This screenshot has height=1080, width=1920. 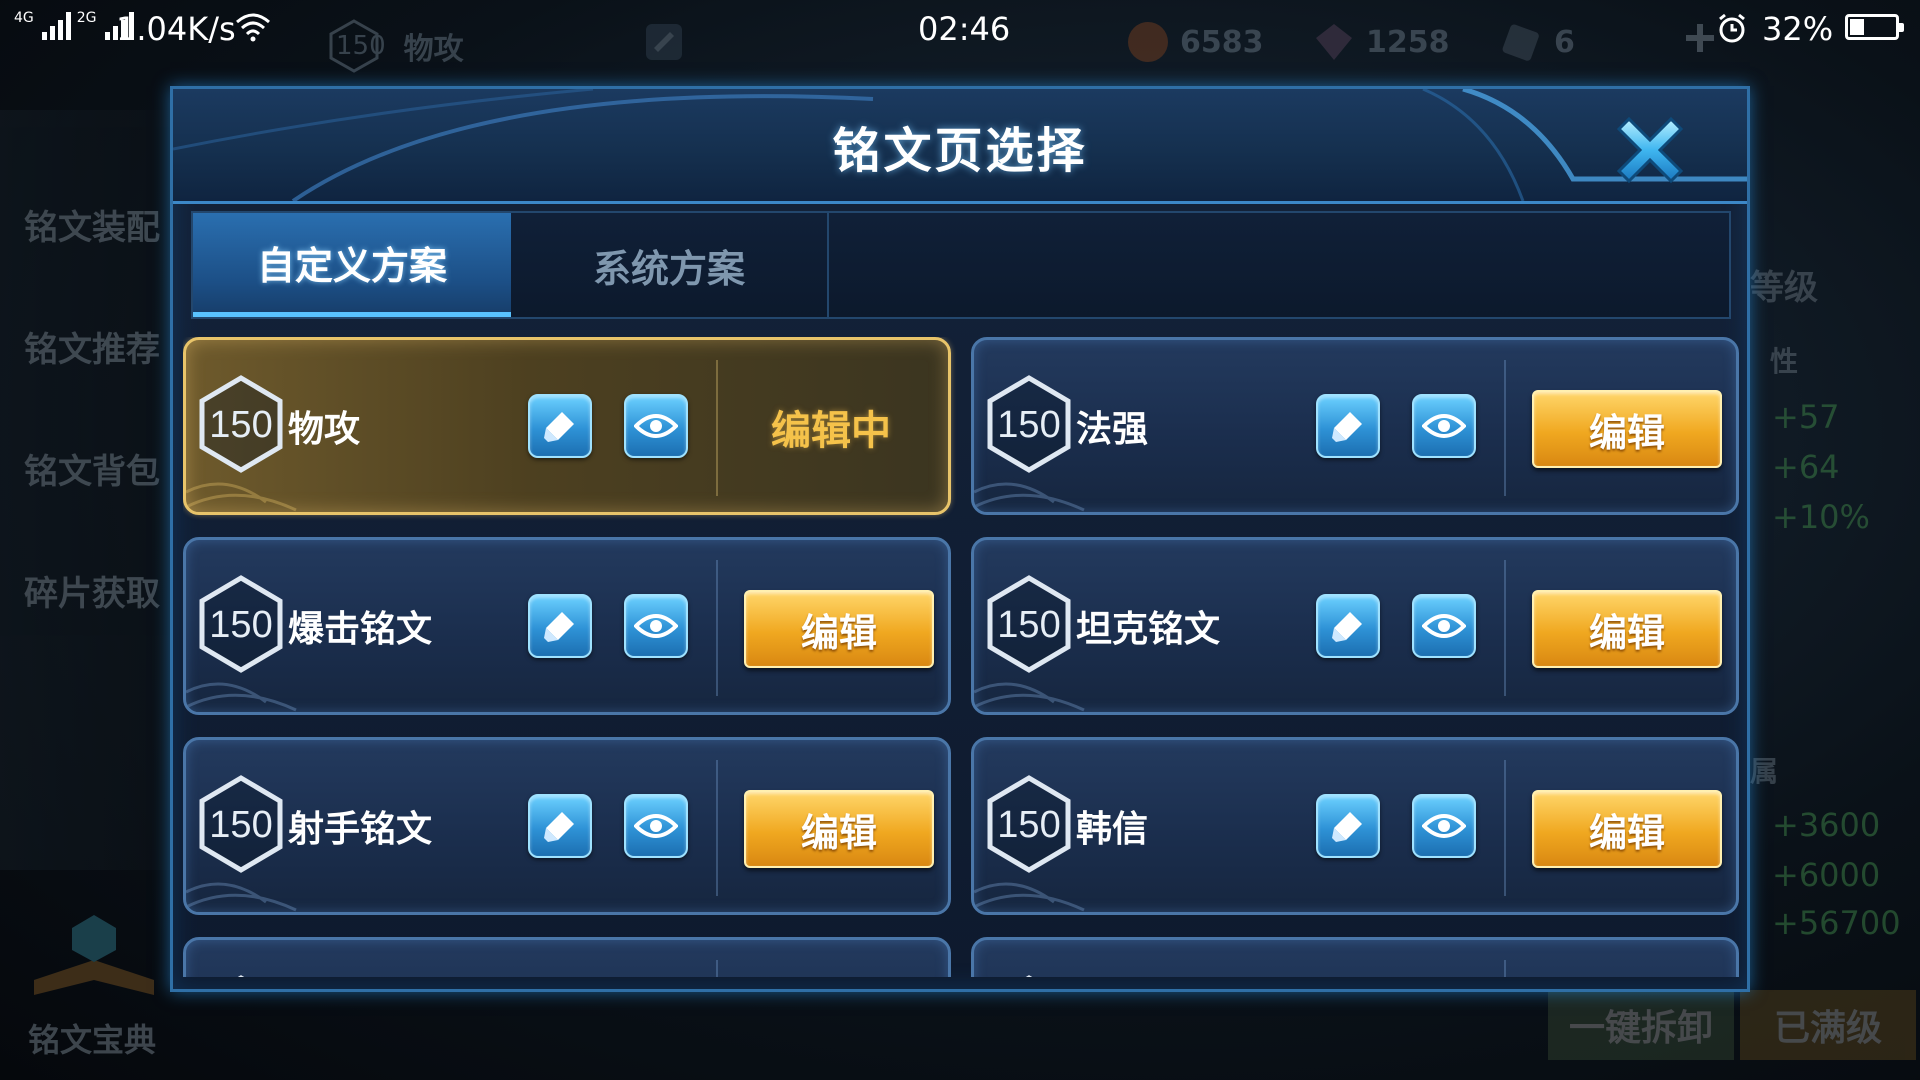 What do you see at coordinates (360, 829) in the screenshot?
I see `rune-page-name: 射手铭文` at bounding box center [360, 829].